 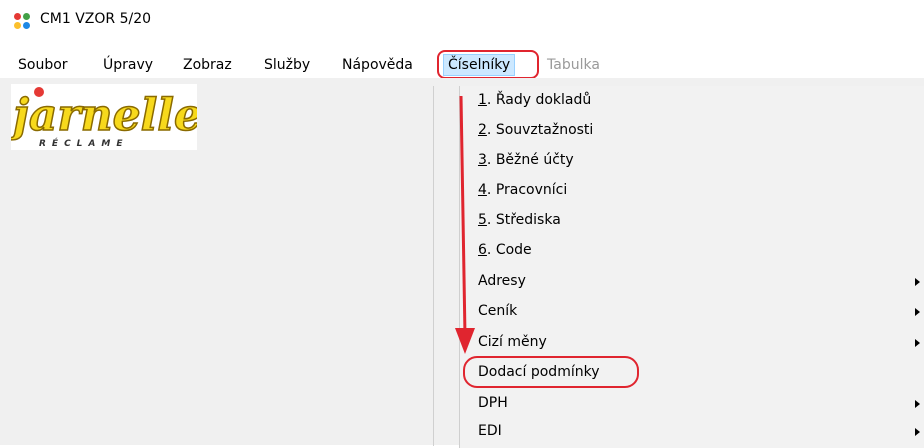 I want to click on dropdown-item-souvztaznosti: 2. Souvztažnosti, so click(x=535, y=130).